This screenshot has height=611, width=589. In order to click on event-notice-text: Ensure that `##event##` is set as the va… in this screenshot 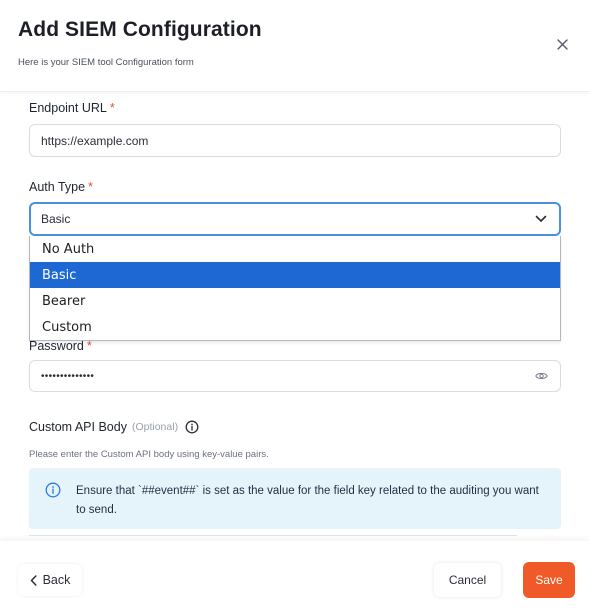, I will do `click(307, 500)`.